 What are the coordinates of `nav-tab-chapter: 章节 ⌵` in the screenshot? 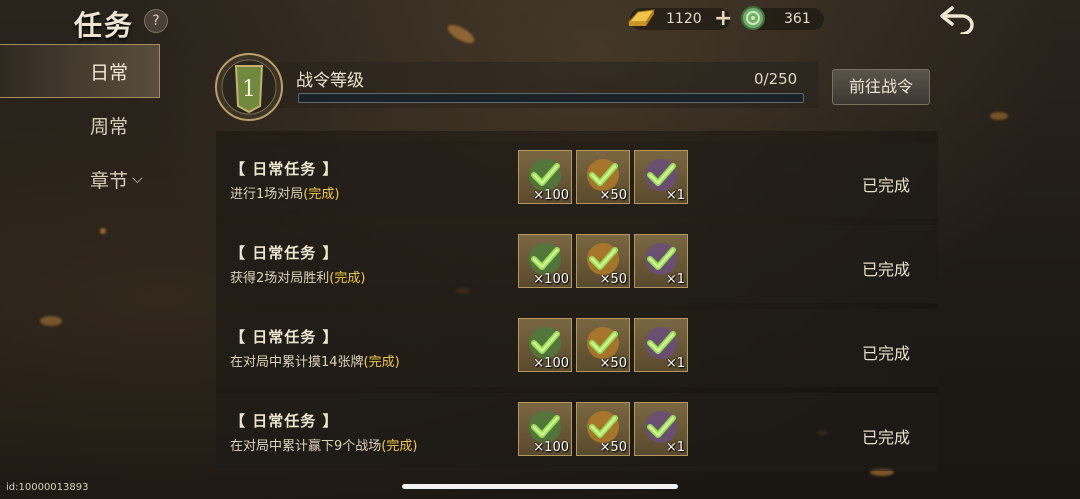 It's located at (80, 179).